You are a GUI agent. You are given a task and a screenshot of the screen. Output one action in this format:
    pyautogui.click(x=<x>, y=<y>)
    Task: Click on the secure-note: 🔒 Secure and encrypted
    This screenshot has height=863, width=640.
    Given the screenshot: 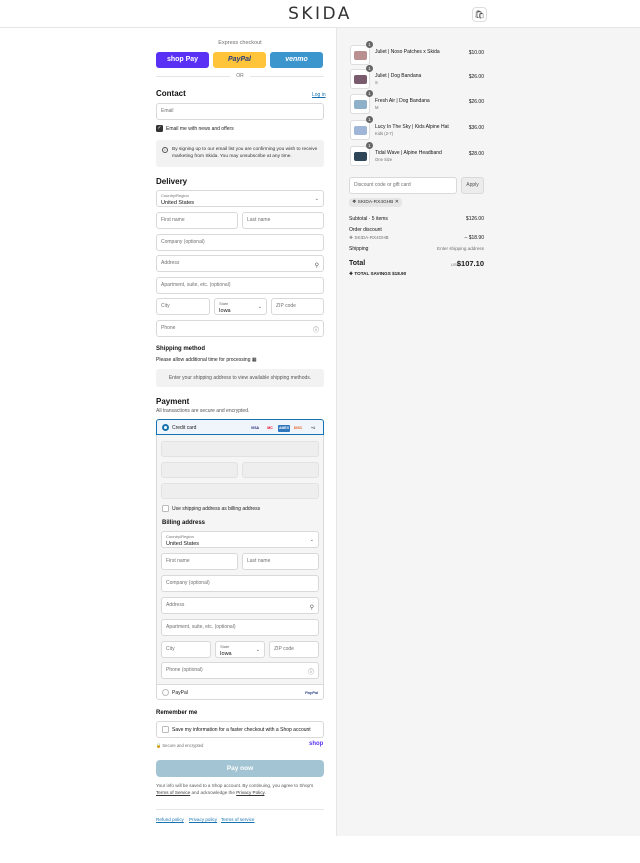 What is the action you would take?
    pyautogui.click(x=179, y=746)
    